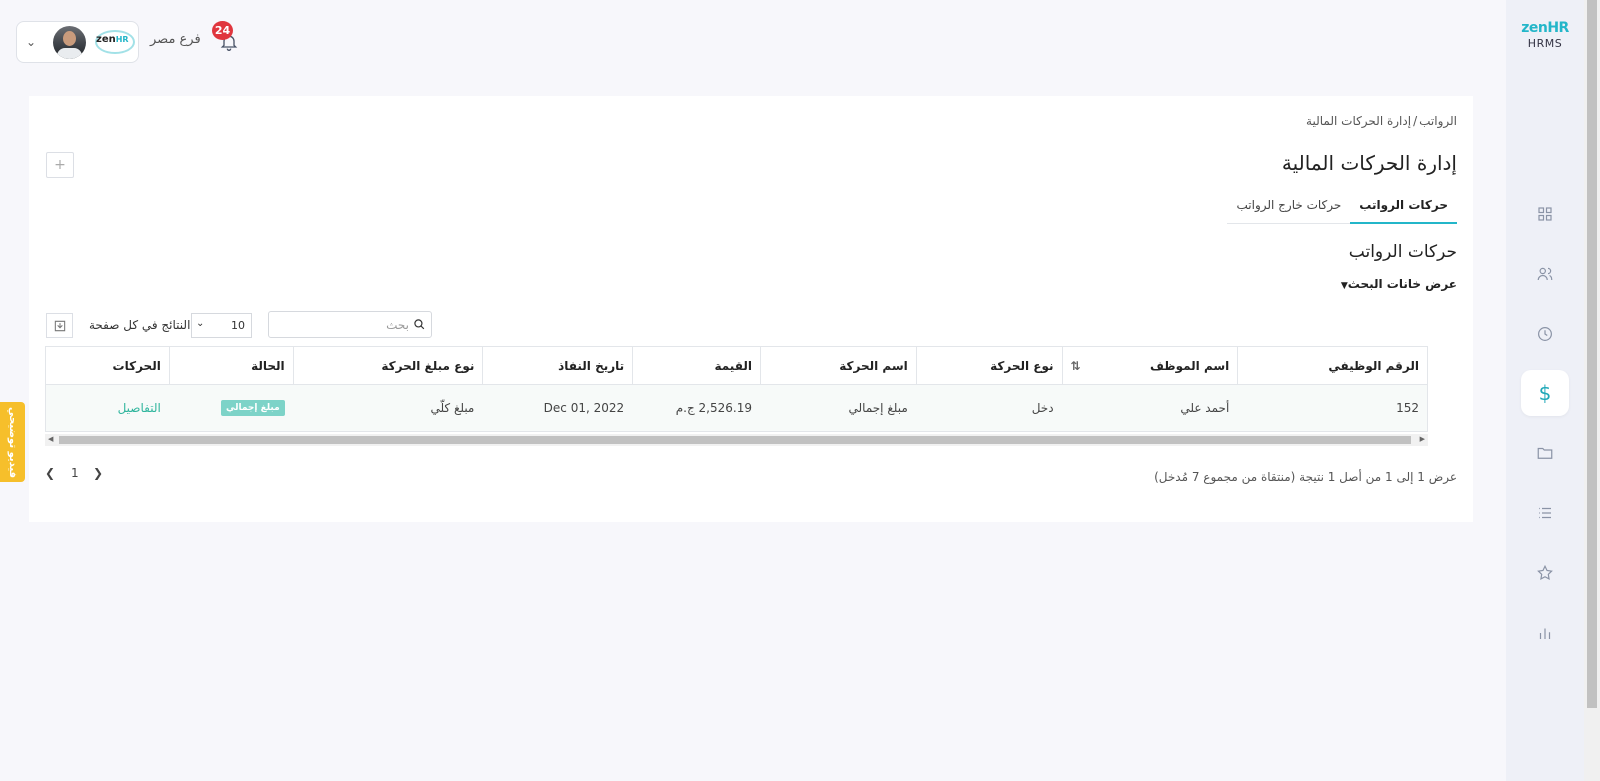  Describe the element at coordinates (139, 408) in the screenshot. I see `details-link: التفاصيل` at that location.